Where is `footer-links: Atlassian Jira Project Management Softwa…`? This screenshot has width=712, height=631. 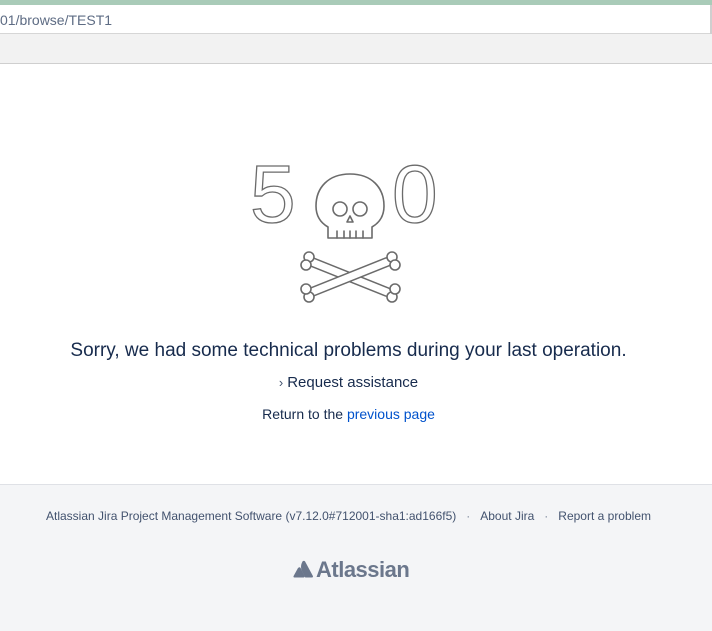 footer-links: Atlassian Jira Project Management Softwa… is located at coordinates (348, 516).